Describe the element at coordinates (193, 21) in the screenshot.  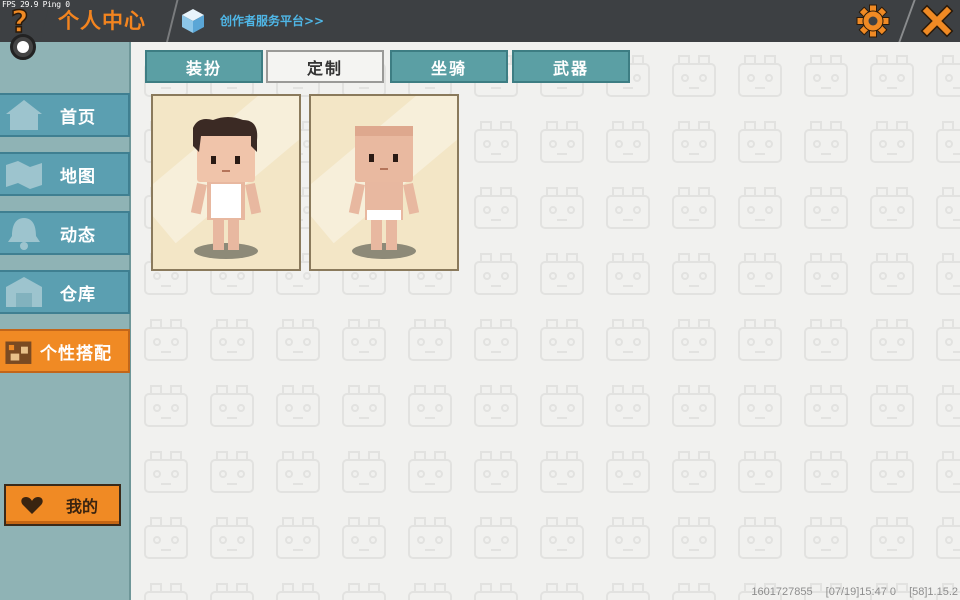
I see `cube-icon` at that location.